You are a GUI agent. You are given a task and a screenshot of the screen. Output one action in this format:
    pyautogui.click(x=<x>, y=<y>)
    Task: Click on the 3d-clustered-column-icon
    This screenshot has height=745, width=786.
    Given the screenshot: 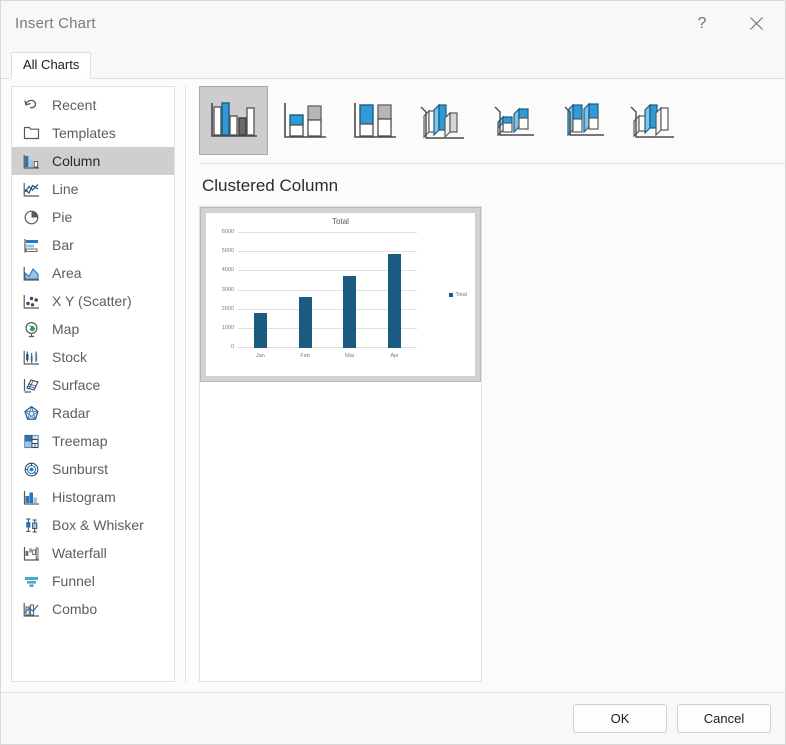 What is the action you would take?
    pyautogui.click(x=442, y=121)
    